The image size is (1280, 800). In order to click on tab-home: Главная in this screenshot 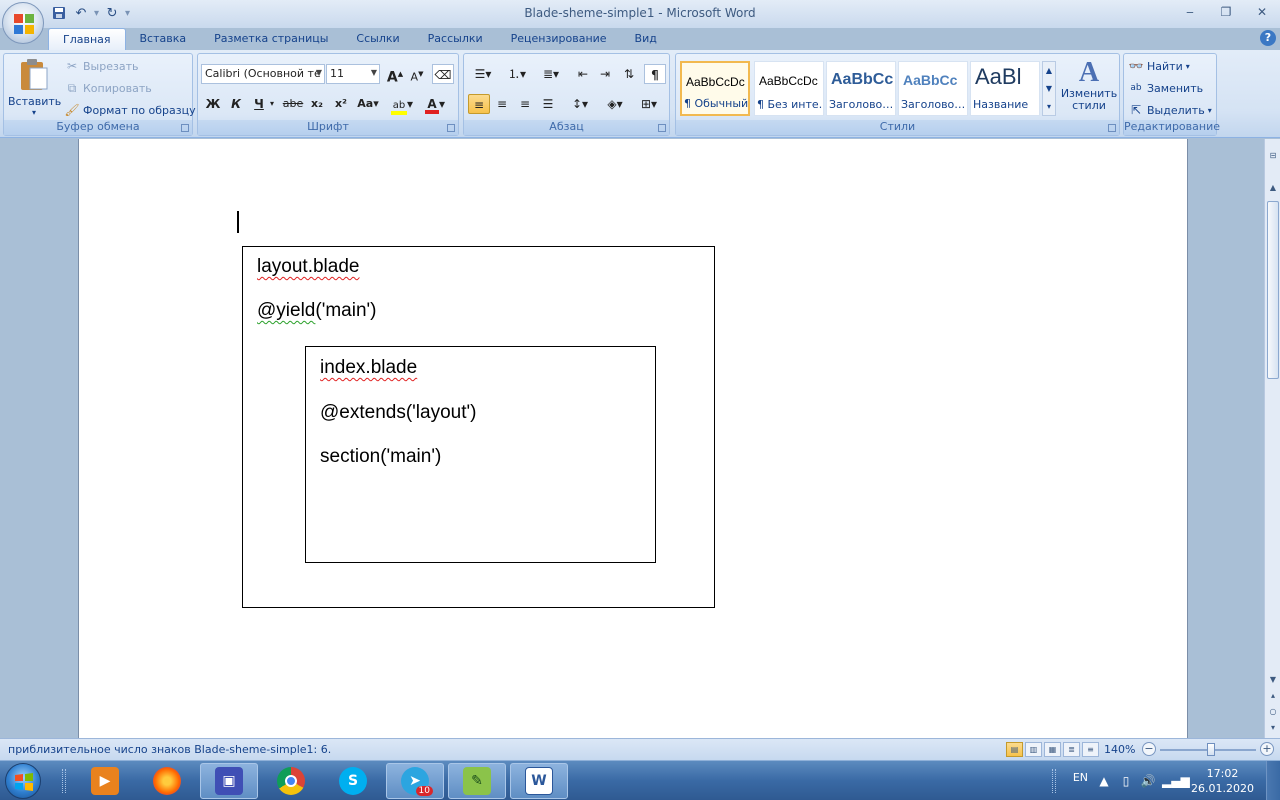, I will do `click(87, 39)`.